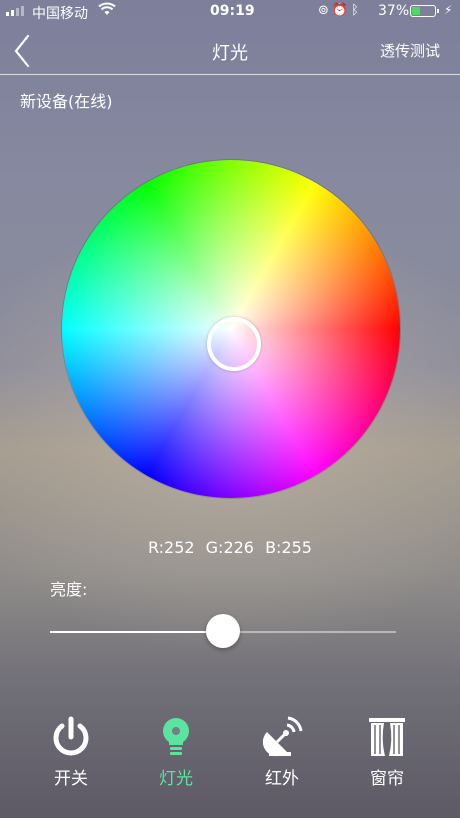  What do you see at coordinates (66, 101) in the screenshot?
I see `device-status-label: 新设备(在线)` at bounding box center [66, 101].